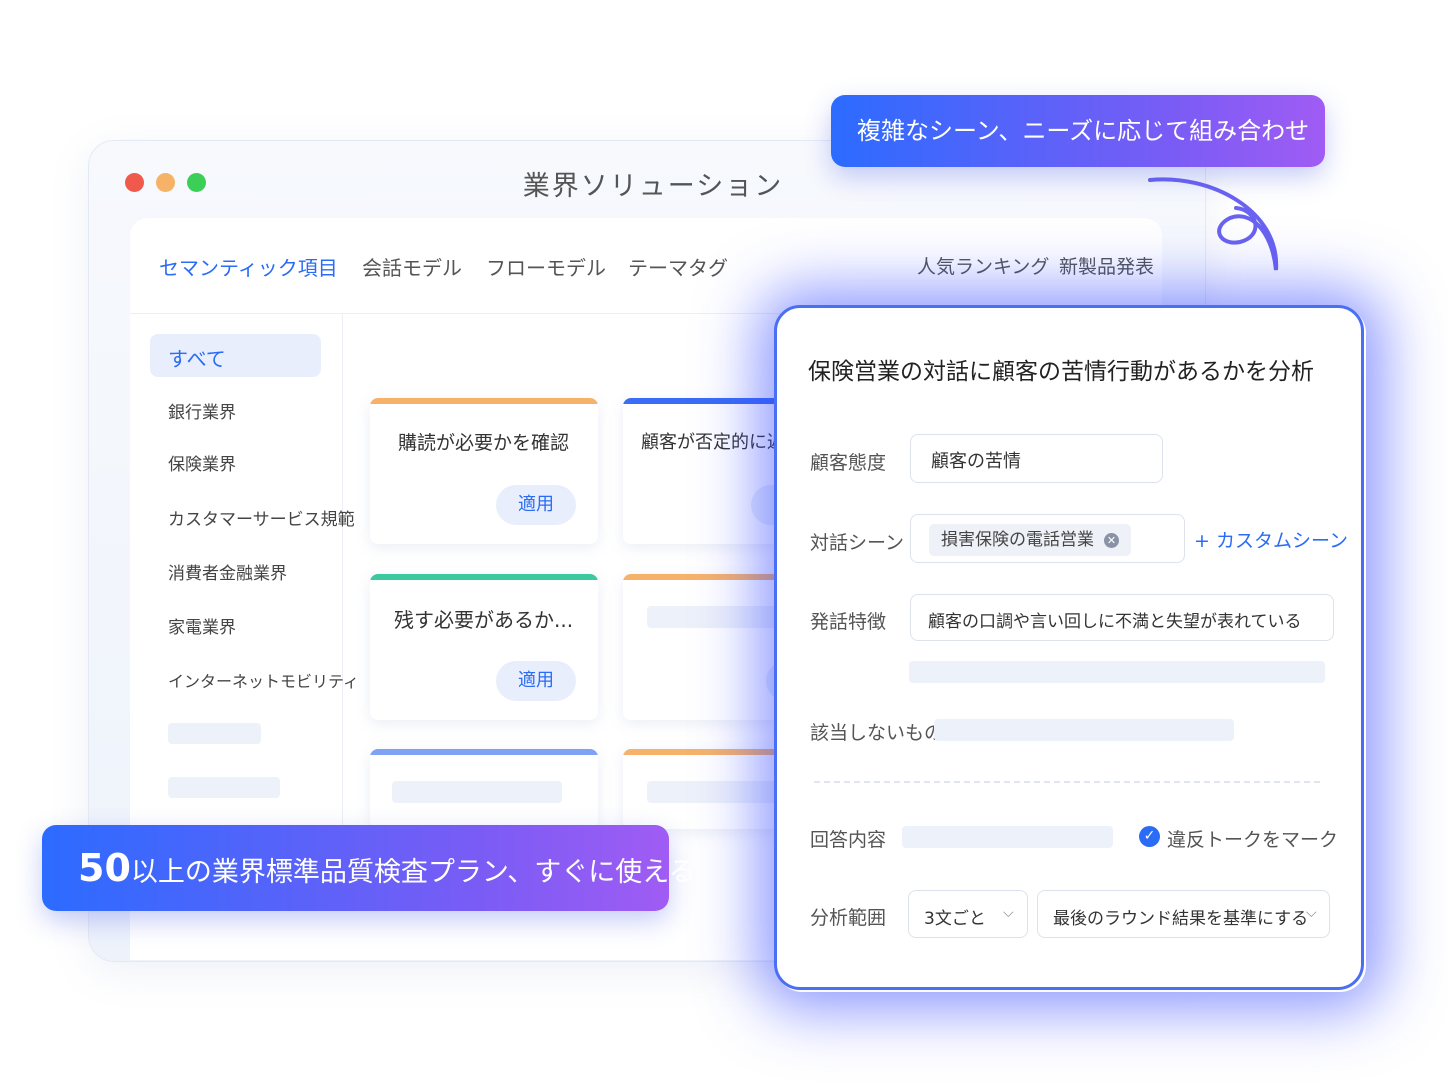 This screenshot has height=1086, width=1448. I want to click on section-divider, so click(1067, 782).